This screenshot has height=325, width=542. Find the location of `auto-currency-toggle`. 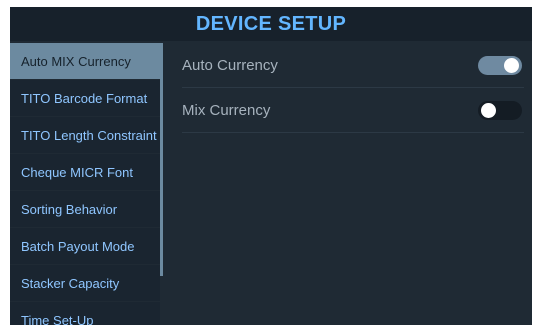

auto-currency-toggle is located at coordinates (500, 65).